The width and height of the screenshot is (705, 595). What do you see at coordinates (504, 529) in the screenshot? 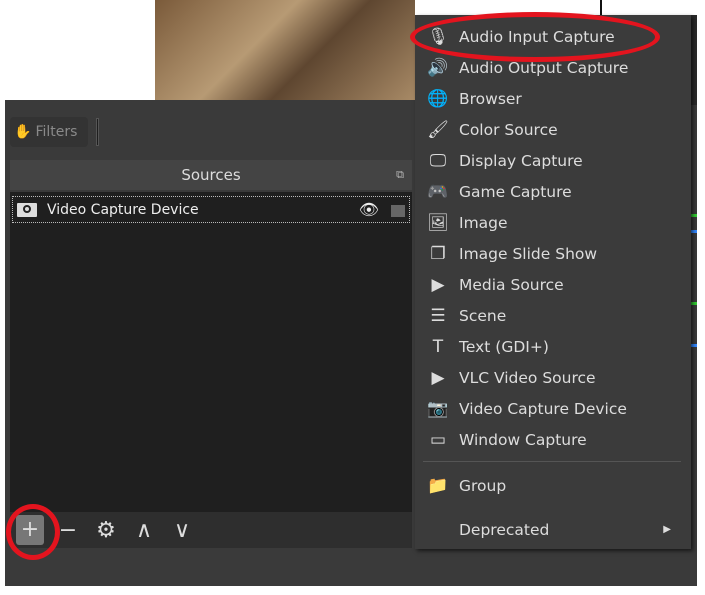
I see `menu-item-label: Deprecated` at bounding box center [504, 529].